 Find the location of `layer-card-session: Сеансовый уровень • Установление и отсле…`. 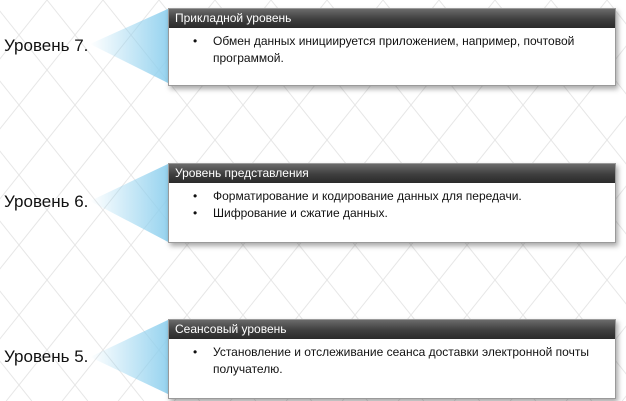

layer-card-session: Сеансовый уровень • Установление и отсле… is located at coordinates (392, 359).